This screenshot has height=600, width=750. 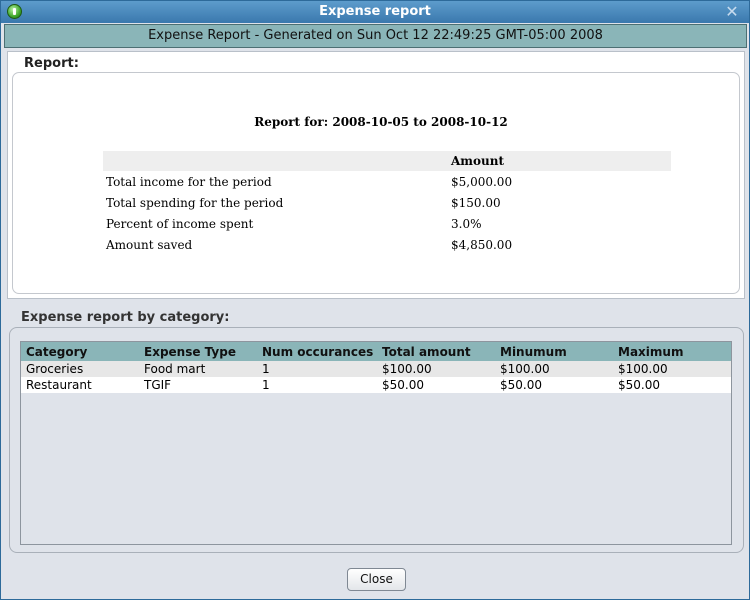 I want to click on title-bar: Expense report ✕, so click(x=375, y=12).